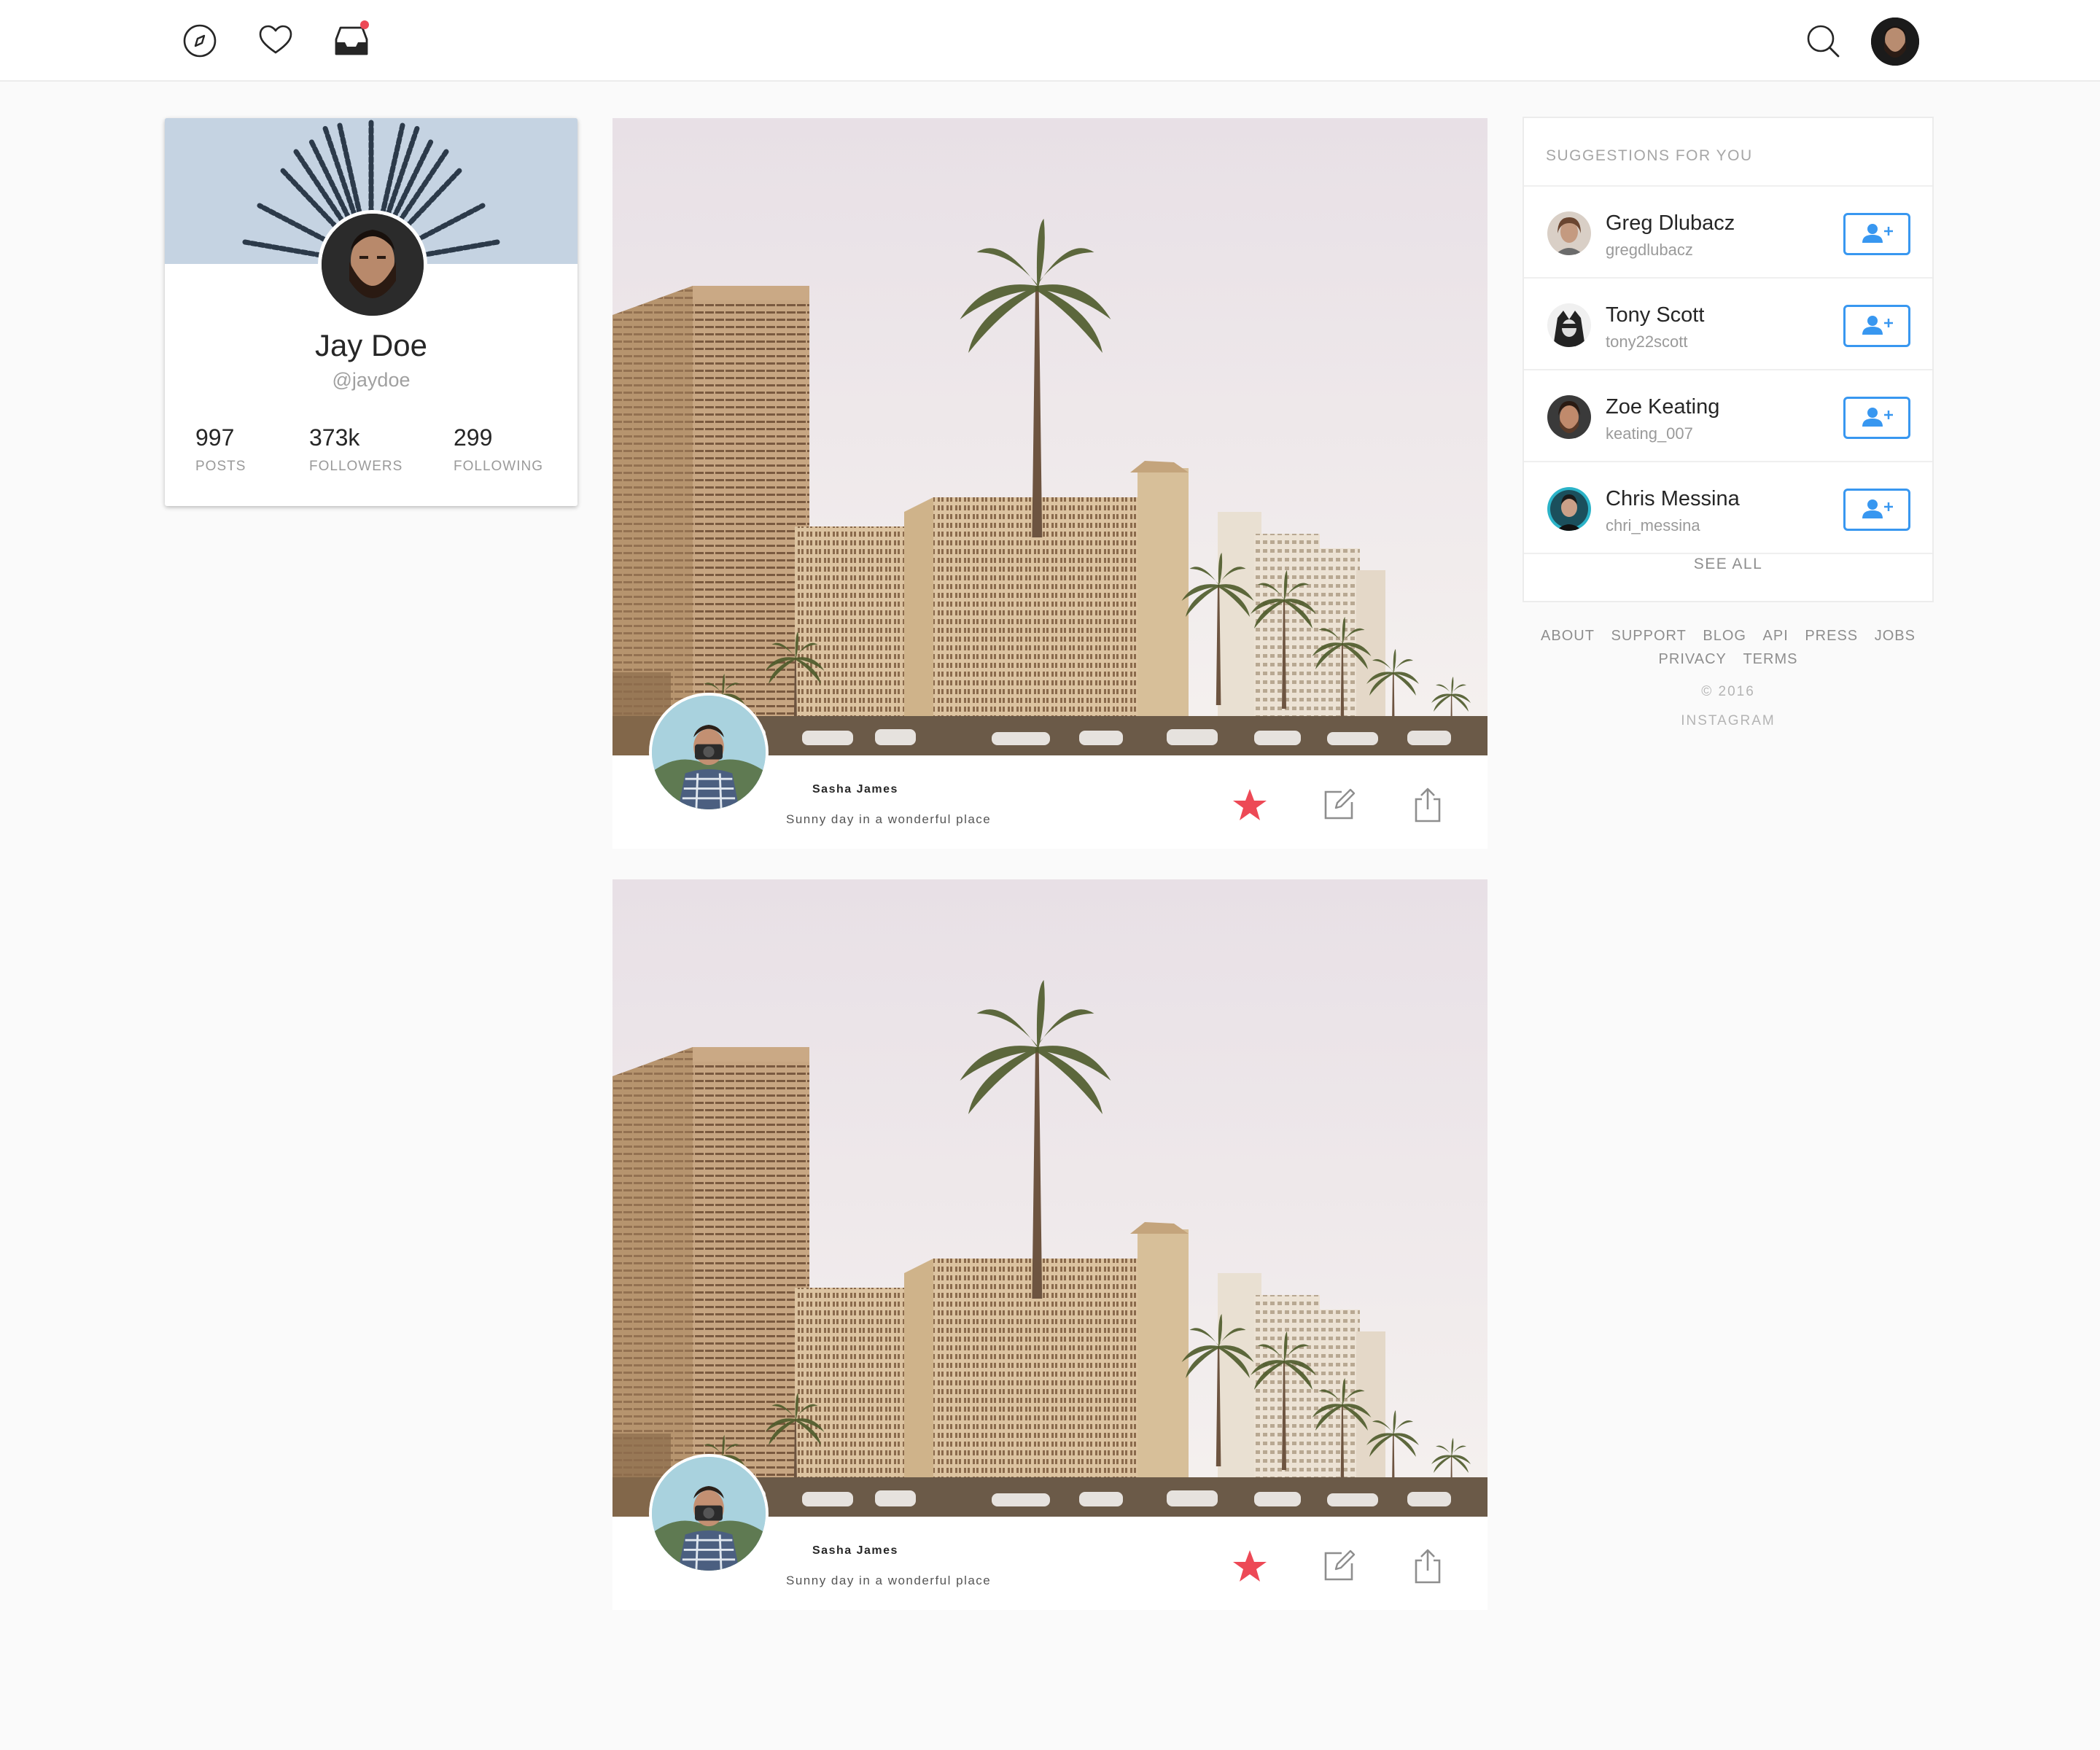 Image resolution: width=2100 pixels, height=1750 pixels. I want to click on stat-value: 299, so click(473, 437).